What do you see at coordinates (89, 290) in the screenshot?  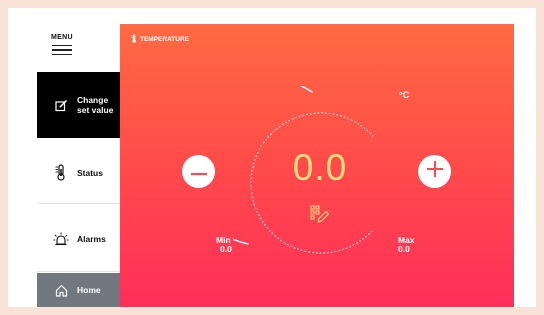 I see `nav-label-home: Home` at bounding box center [89, 290].